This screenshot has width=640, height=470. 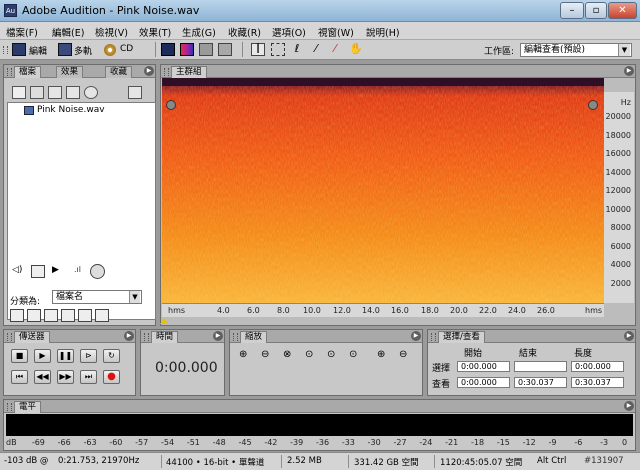 I want to click on menu-view: 檢視(V), so click(x=111, y=32).